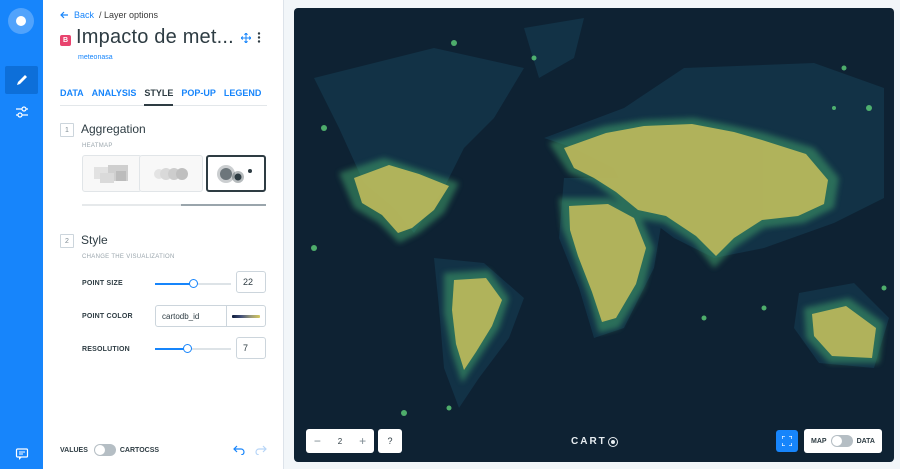 The height and width of the screenshot is (469, 900). What do you see at coordinates (67, 130) in the screenshot?
I see `step-number: 1` at bounding box center [67, 130].